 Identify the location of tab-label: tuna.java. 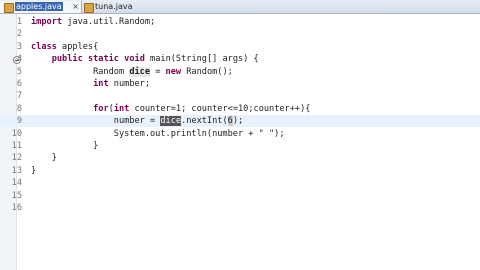
(114, 6).